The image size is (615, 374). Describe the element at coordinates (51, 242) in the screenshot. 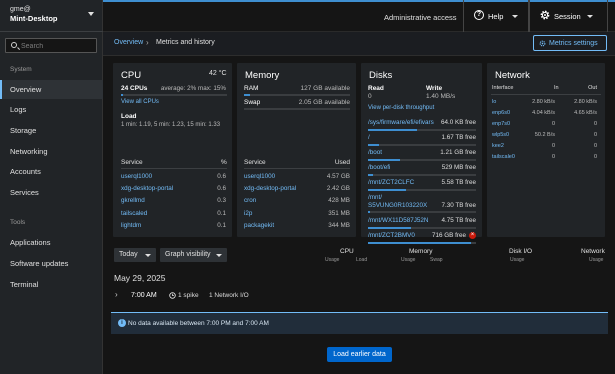

I see `sidebar-item-applications: Applications` at that location.